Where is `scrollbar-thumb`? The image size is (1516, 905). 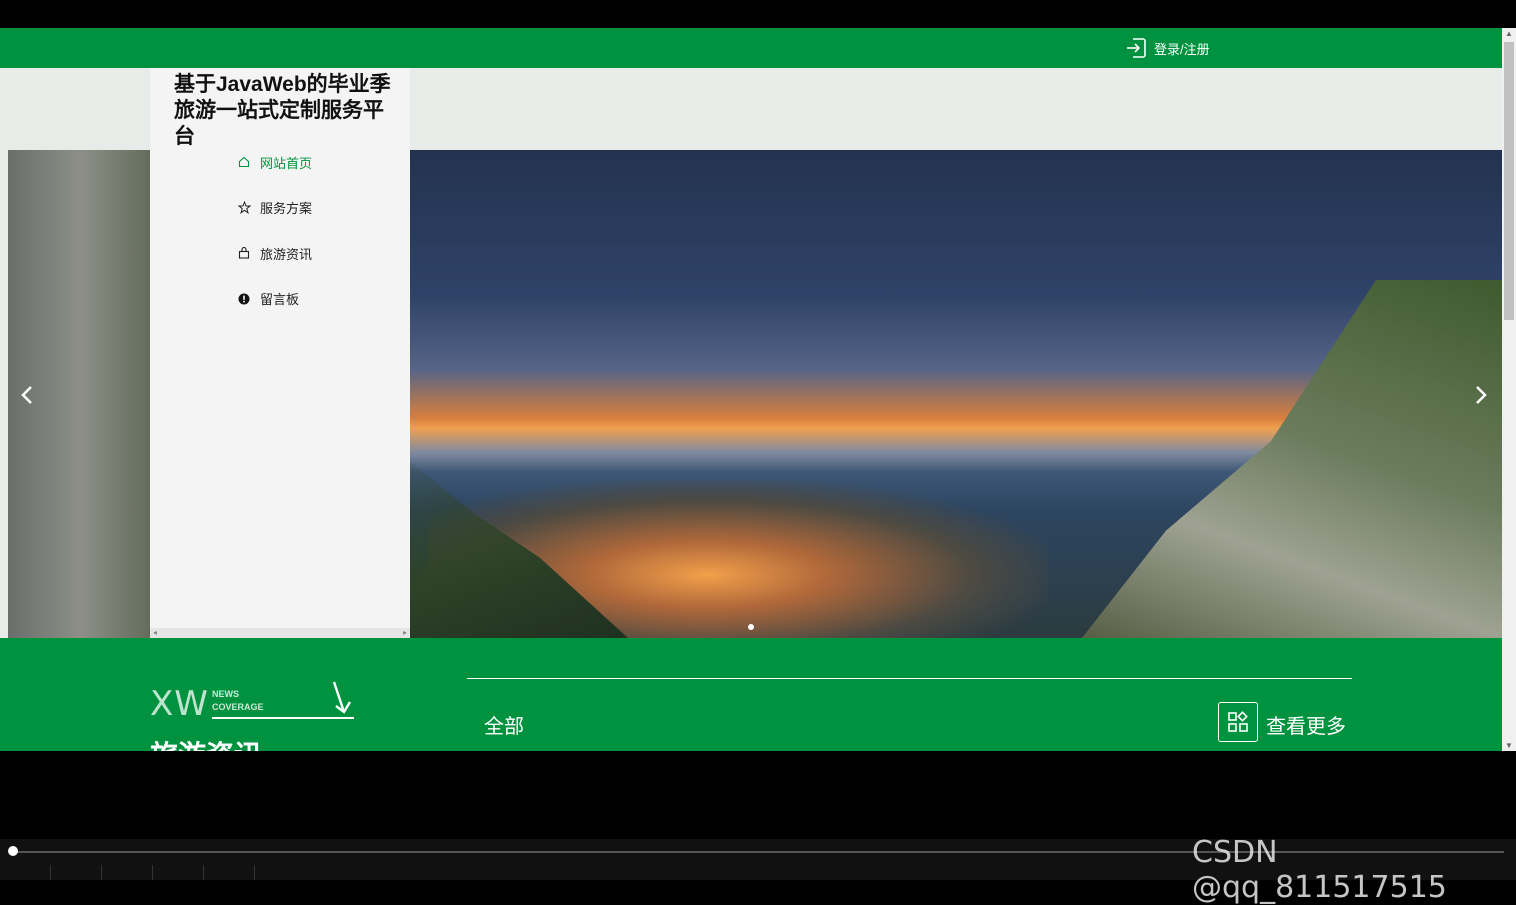
scrollbar-thumb is located at coordinates (1509, 181).